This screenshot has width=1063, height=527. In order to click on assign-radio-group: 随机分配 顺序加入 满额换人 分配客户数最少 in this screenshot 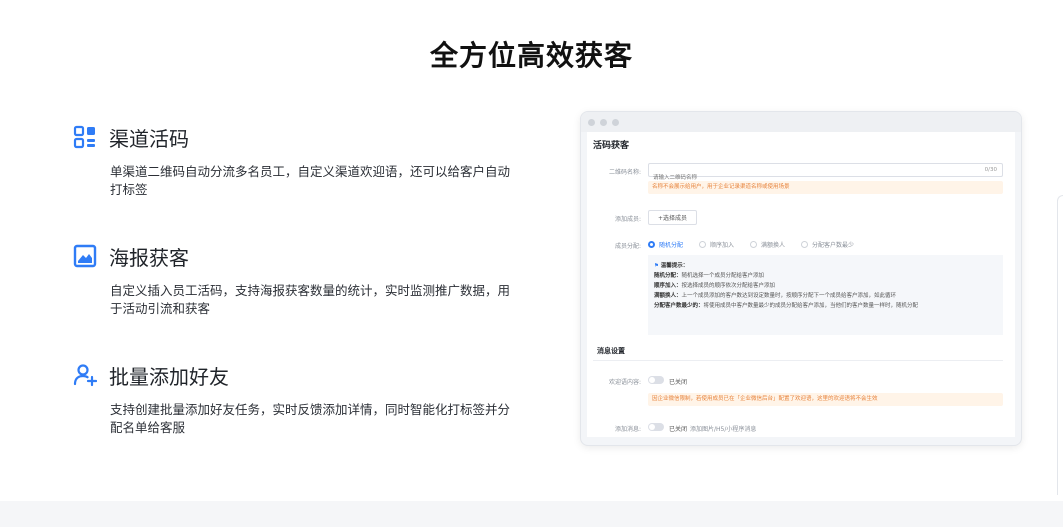, I will do `click(759, 244)`.